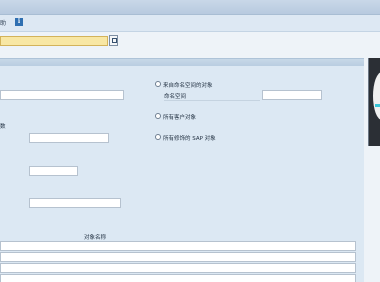 The height and width of the screenshot is (282, 380). Describe the element at coordinates (158, 137) in the screenshot. I see `radio-sap` at that location.